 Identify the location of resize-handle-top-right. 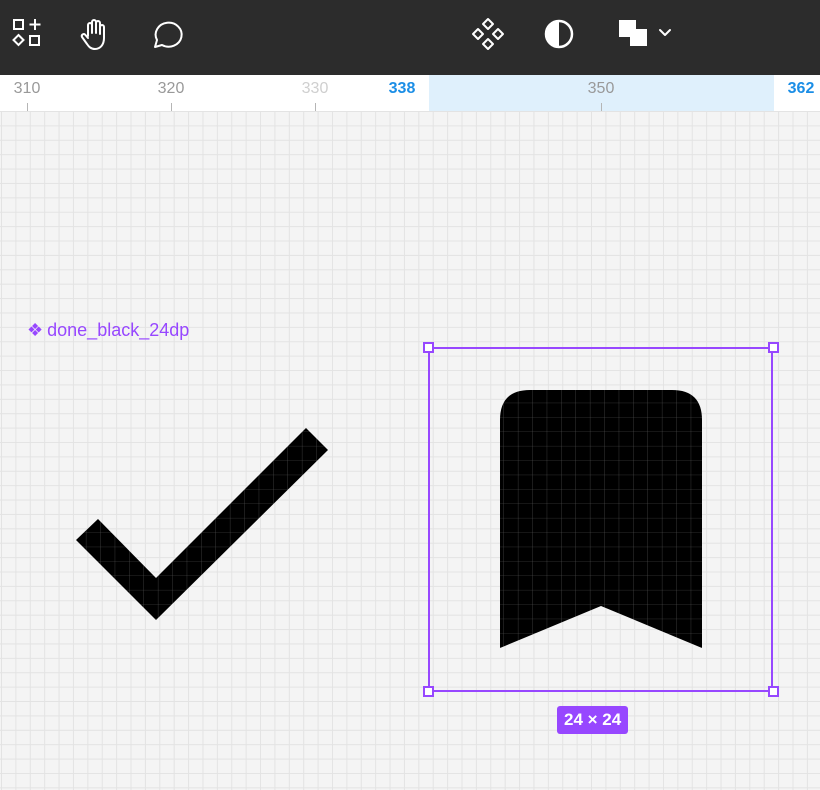
(773, 347).